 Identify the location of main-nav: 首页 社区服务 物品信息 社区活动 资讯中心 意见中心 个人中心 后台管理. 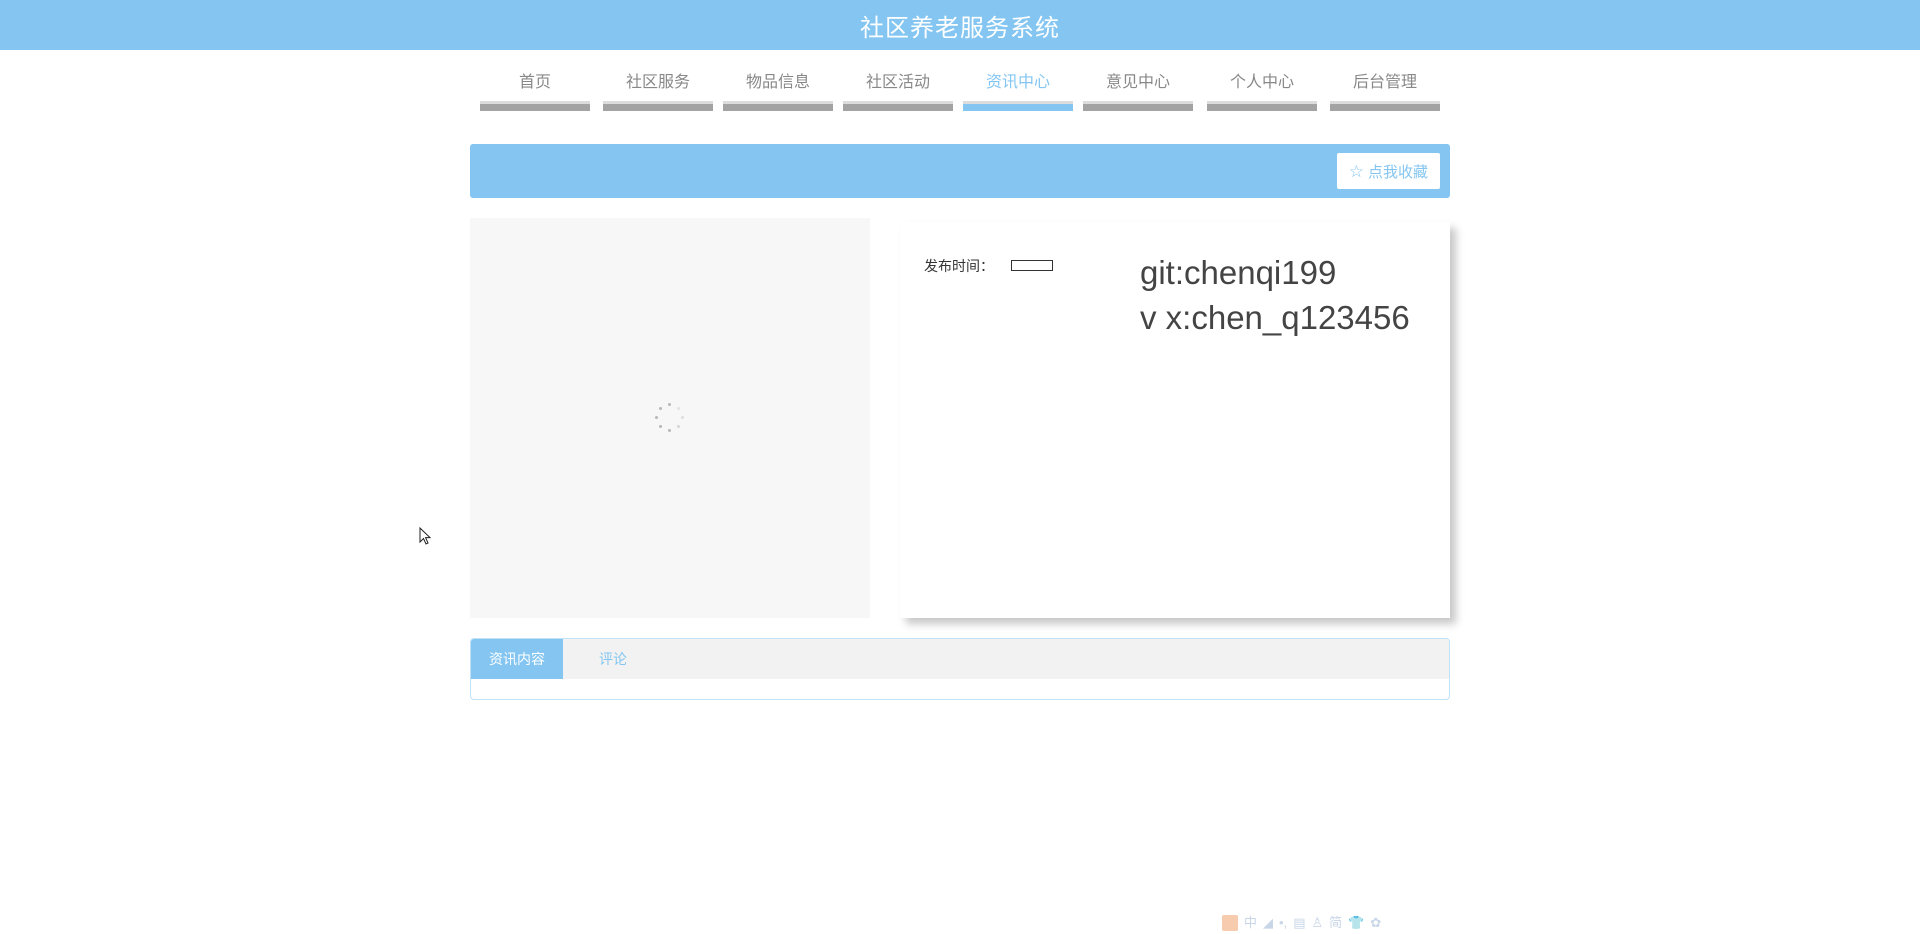
(960, 90).